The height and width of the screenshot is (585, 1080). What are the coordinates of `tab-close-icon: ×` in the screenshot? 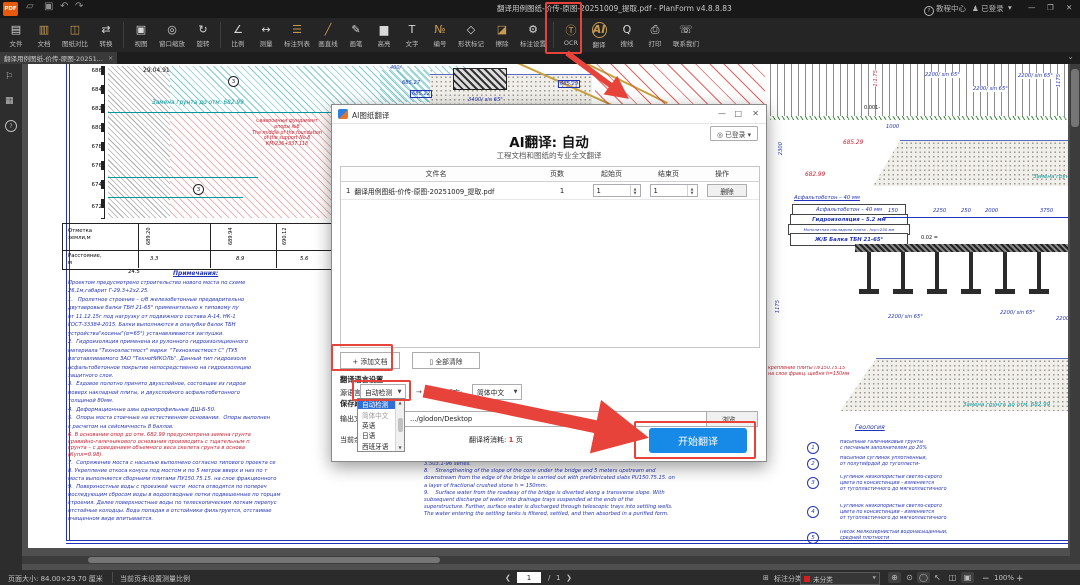 It's located at (110, 58).